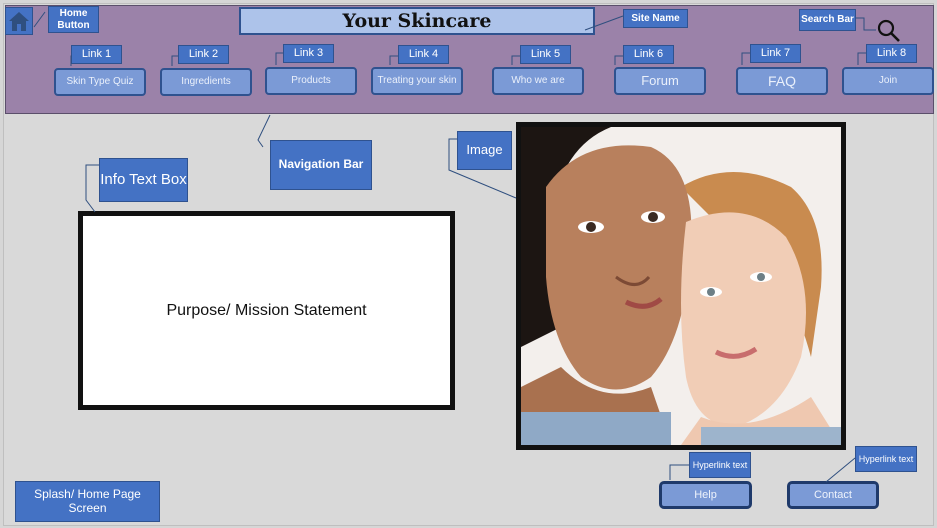 The width and height of the screenshot is (937, 528). I want to click on info-text-box-label: Info Text Box, so click(143, 180).